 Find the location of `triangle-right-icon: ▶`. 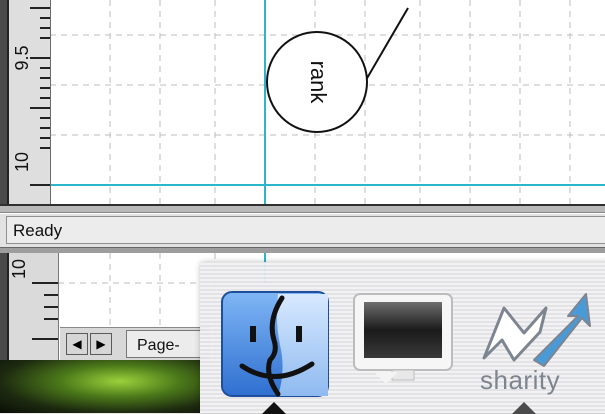

triangle-right-icon: ▶ is located at coordinates (101, 344).